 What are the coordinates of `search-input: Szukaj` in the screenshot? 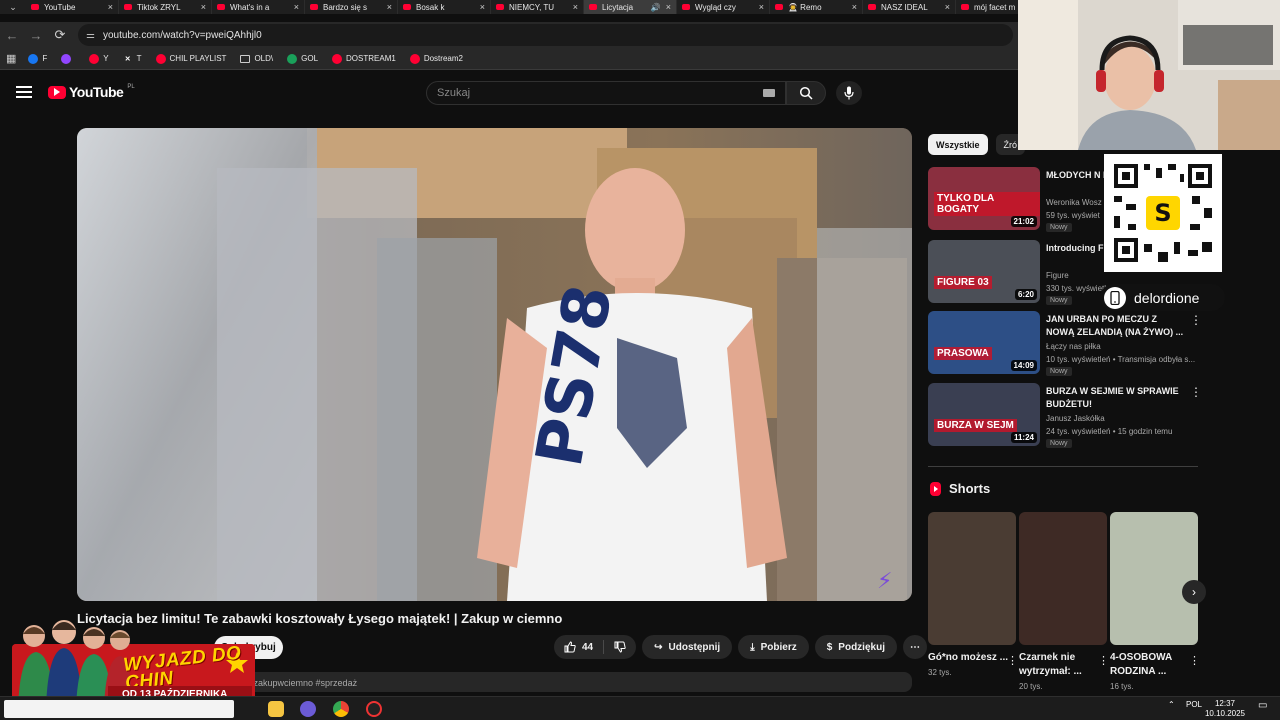 It's located at (606, 93).